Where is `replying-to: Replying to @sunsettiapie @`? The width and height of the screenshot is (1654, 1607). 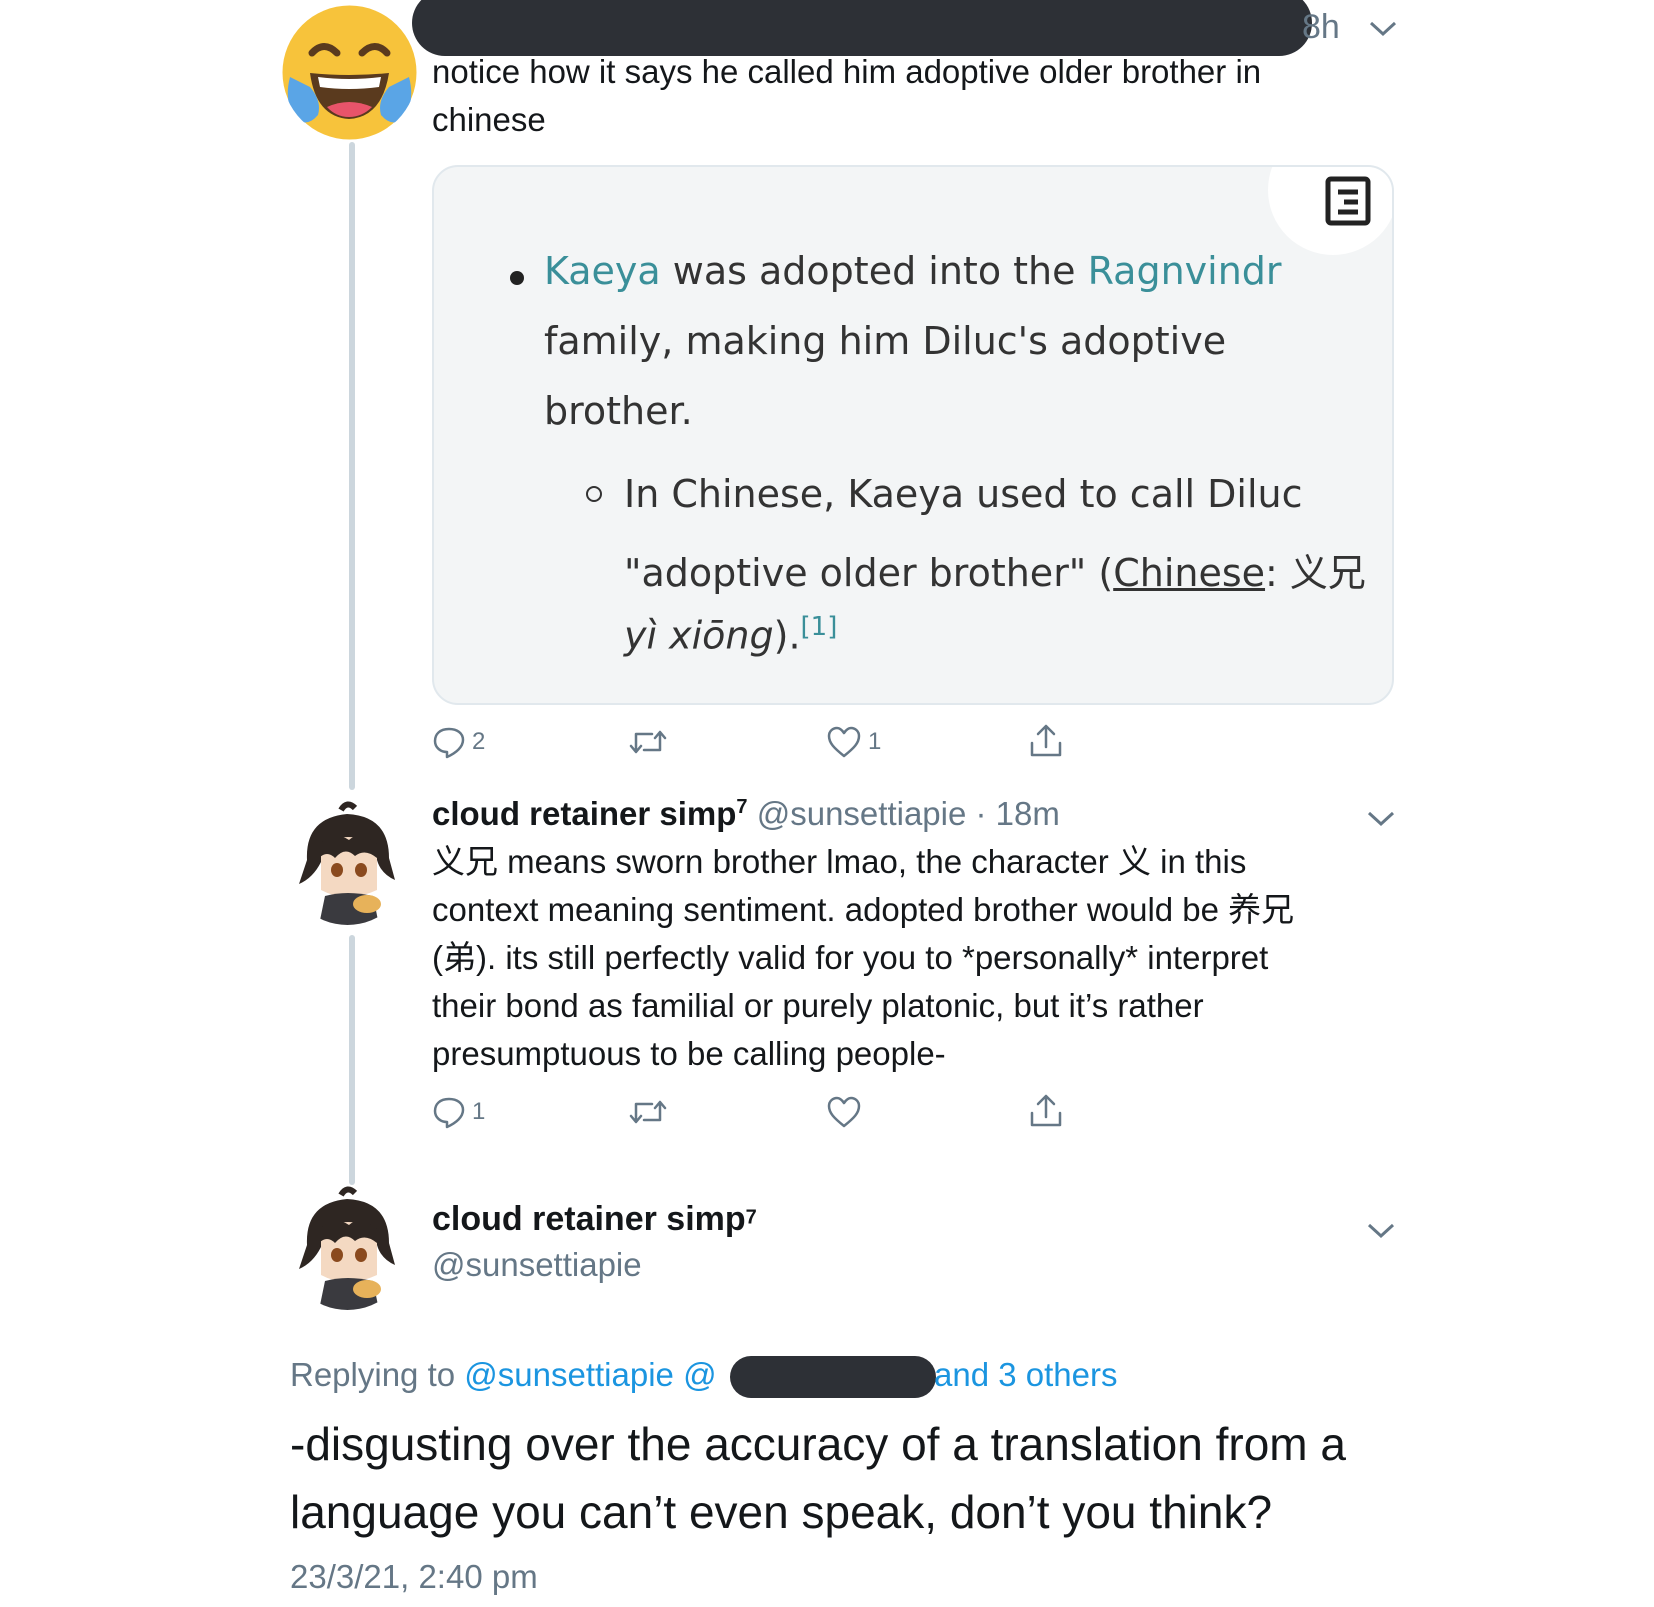
replying-to: Replying to @sunsettiapie @ is located at coordinates (503, 1375).